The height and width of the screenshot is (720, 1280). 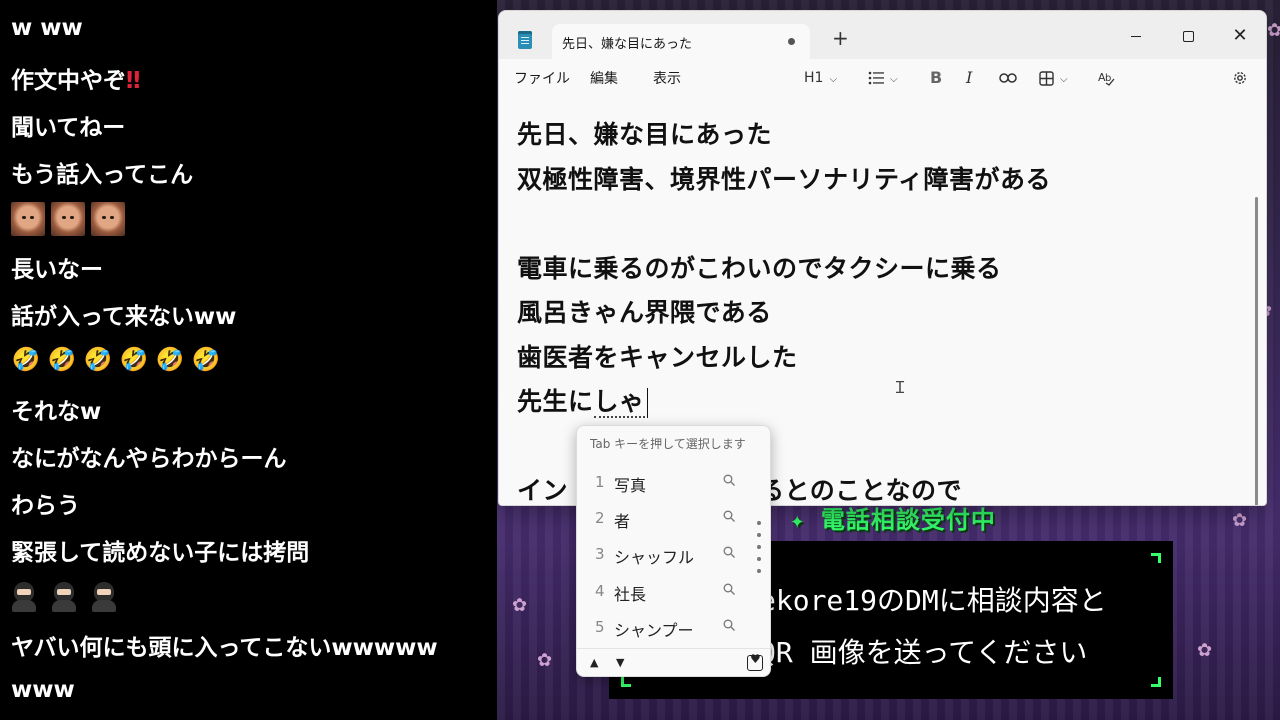 I want to click on spellcheck-button: Ab, so click(x=1107, y=78).